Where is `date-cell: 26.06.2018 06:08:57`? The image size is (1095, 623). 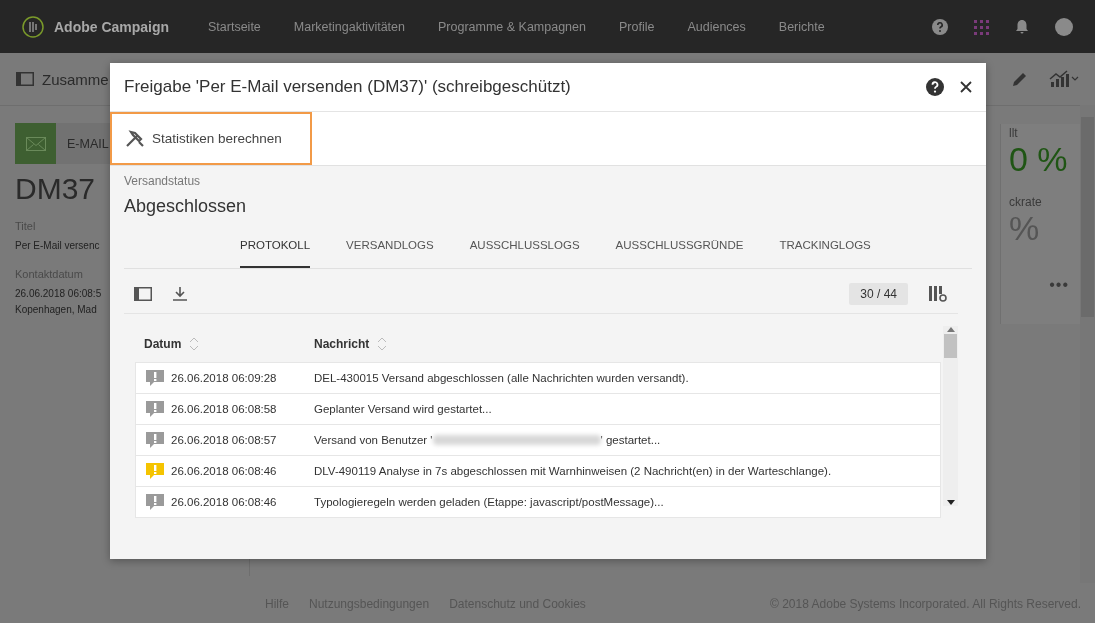
date-cell: 26.06.2018 06:08:57 is located at coordinates (224, 440).